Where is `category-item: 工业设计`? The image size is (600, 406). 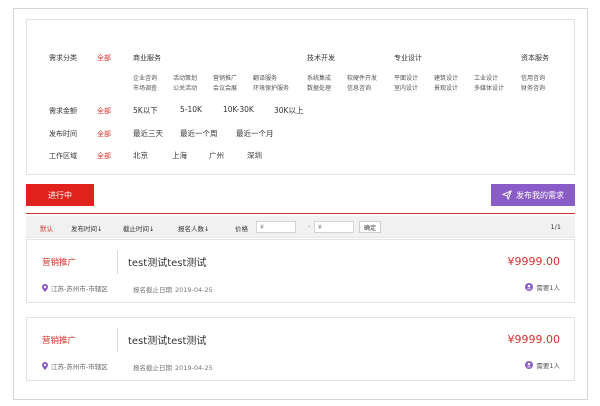
category-item: 工业设计 is located at coordinates (486, 77).